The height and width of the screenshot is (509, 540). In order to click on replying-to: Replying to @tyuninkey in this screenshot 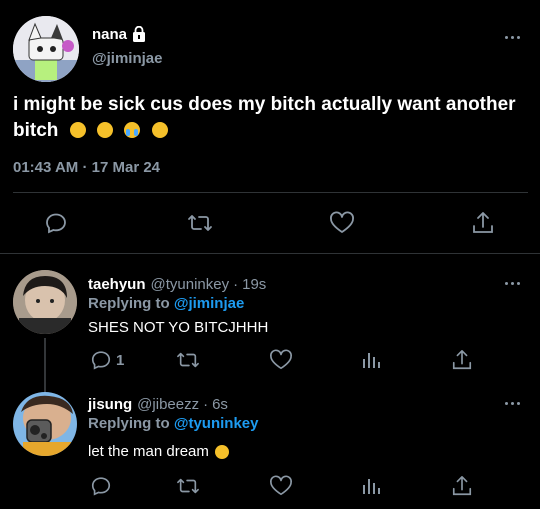, I will do `click(173, 423)`.